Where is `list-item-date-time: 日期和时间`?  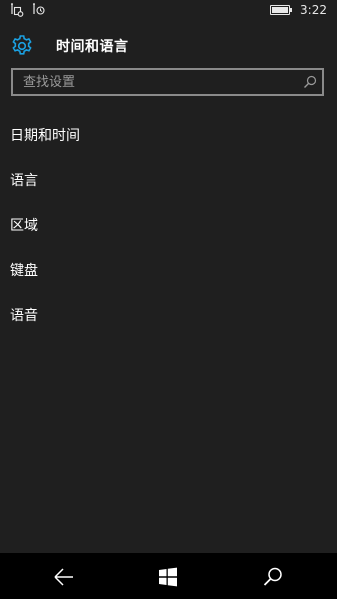
list-item-date-time: 日期和时间 is located at coordinates (168, 134).